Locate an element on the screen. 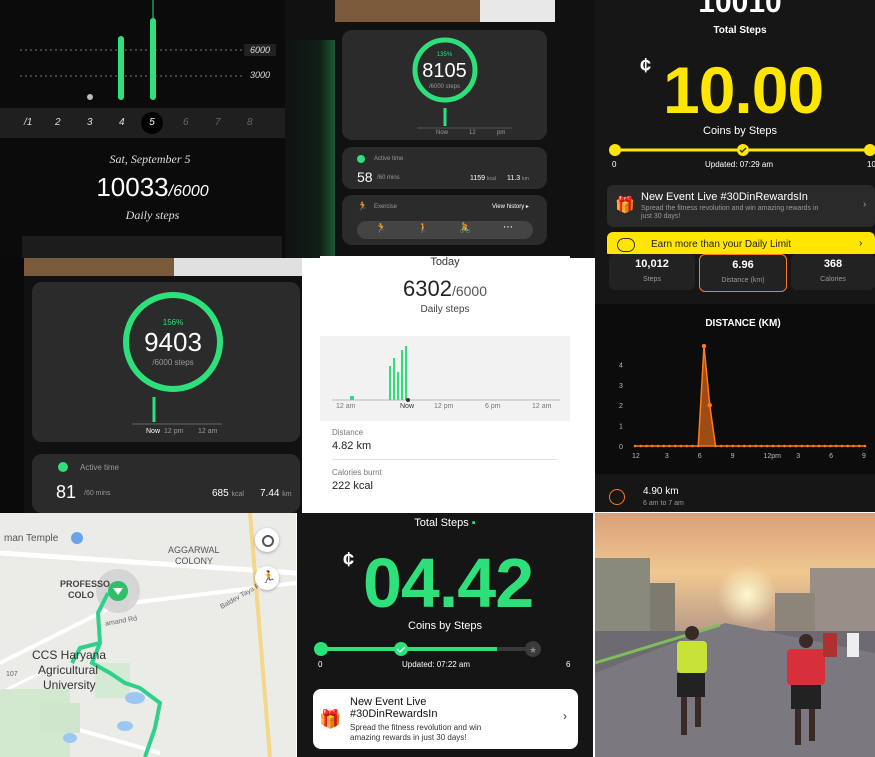 This screenshot has width=875, height=757. hour-detail-row: 4.90 km 6 am to 7 am is located at coordinates (735, 497).